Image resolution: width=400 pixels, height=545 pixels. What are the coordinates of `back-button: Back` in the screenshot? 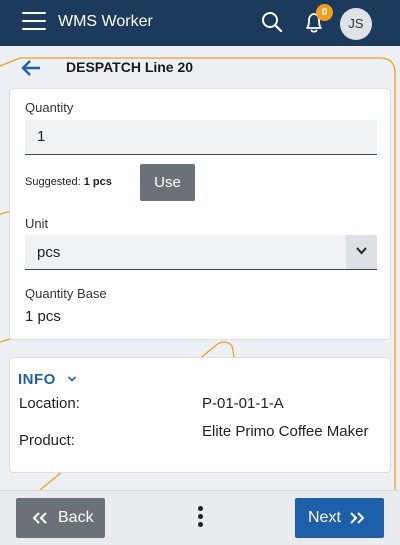 It's located at (60, 518).